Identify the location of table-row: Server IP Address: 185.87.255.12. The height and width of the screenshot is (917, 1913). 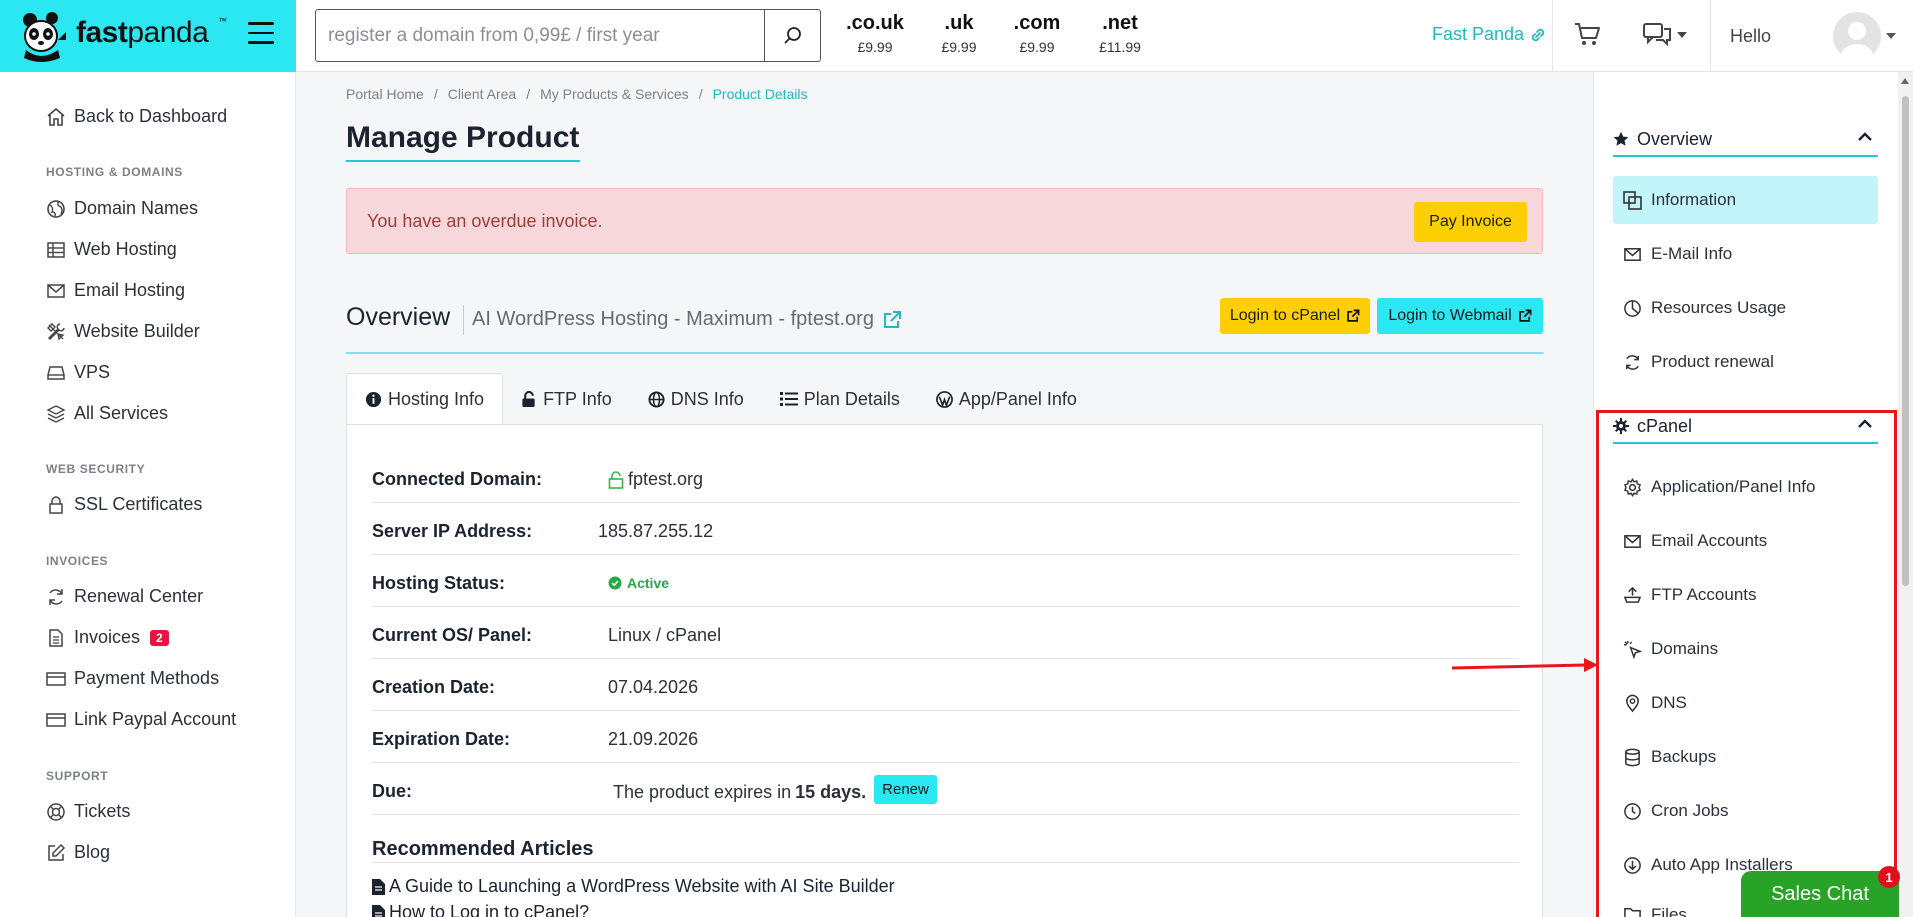
(945, 529).